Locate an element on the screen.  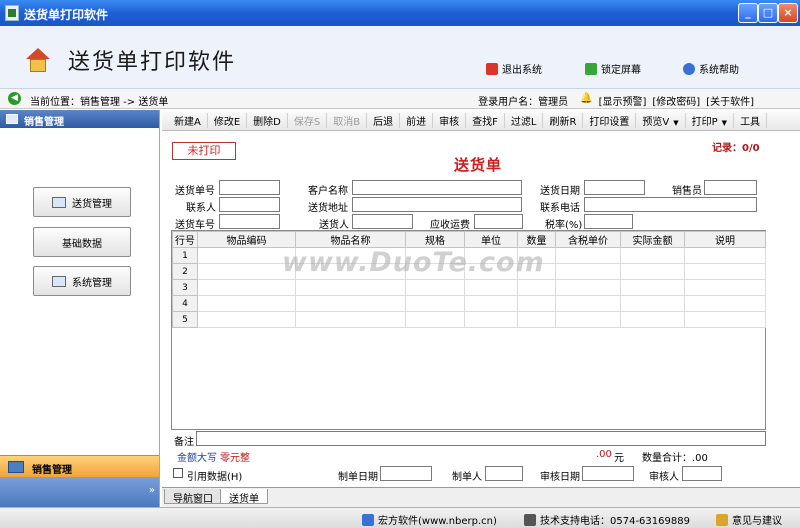
delivery-date-input is located at coordinates (614, 187).